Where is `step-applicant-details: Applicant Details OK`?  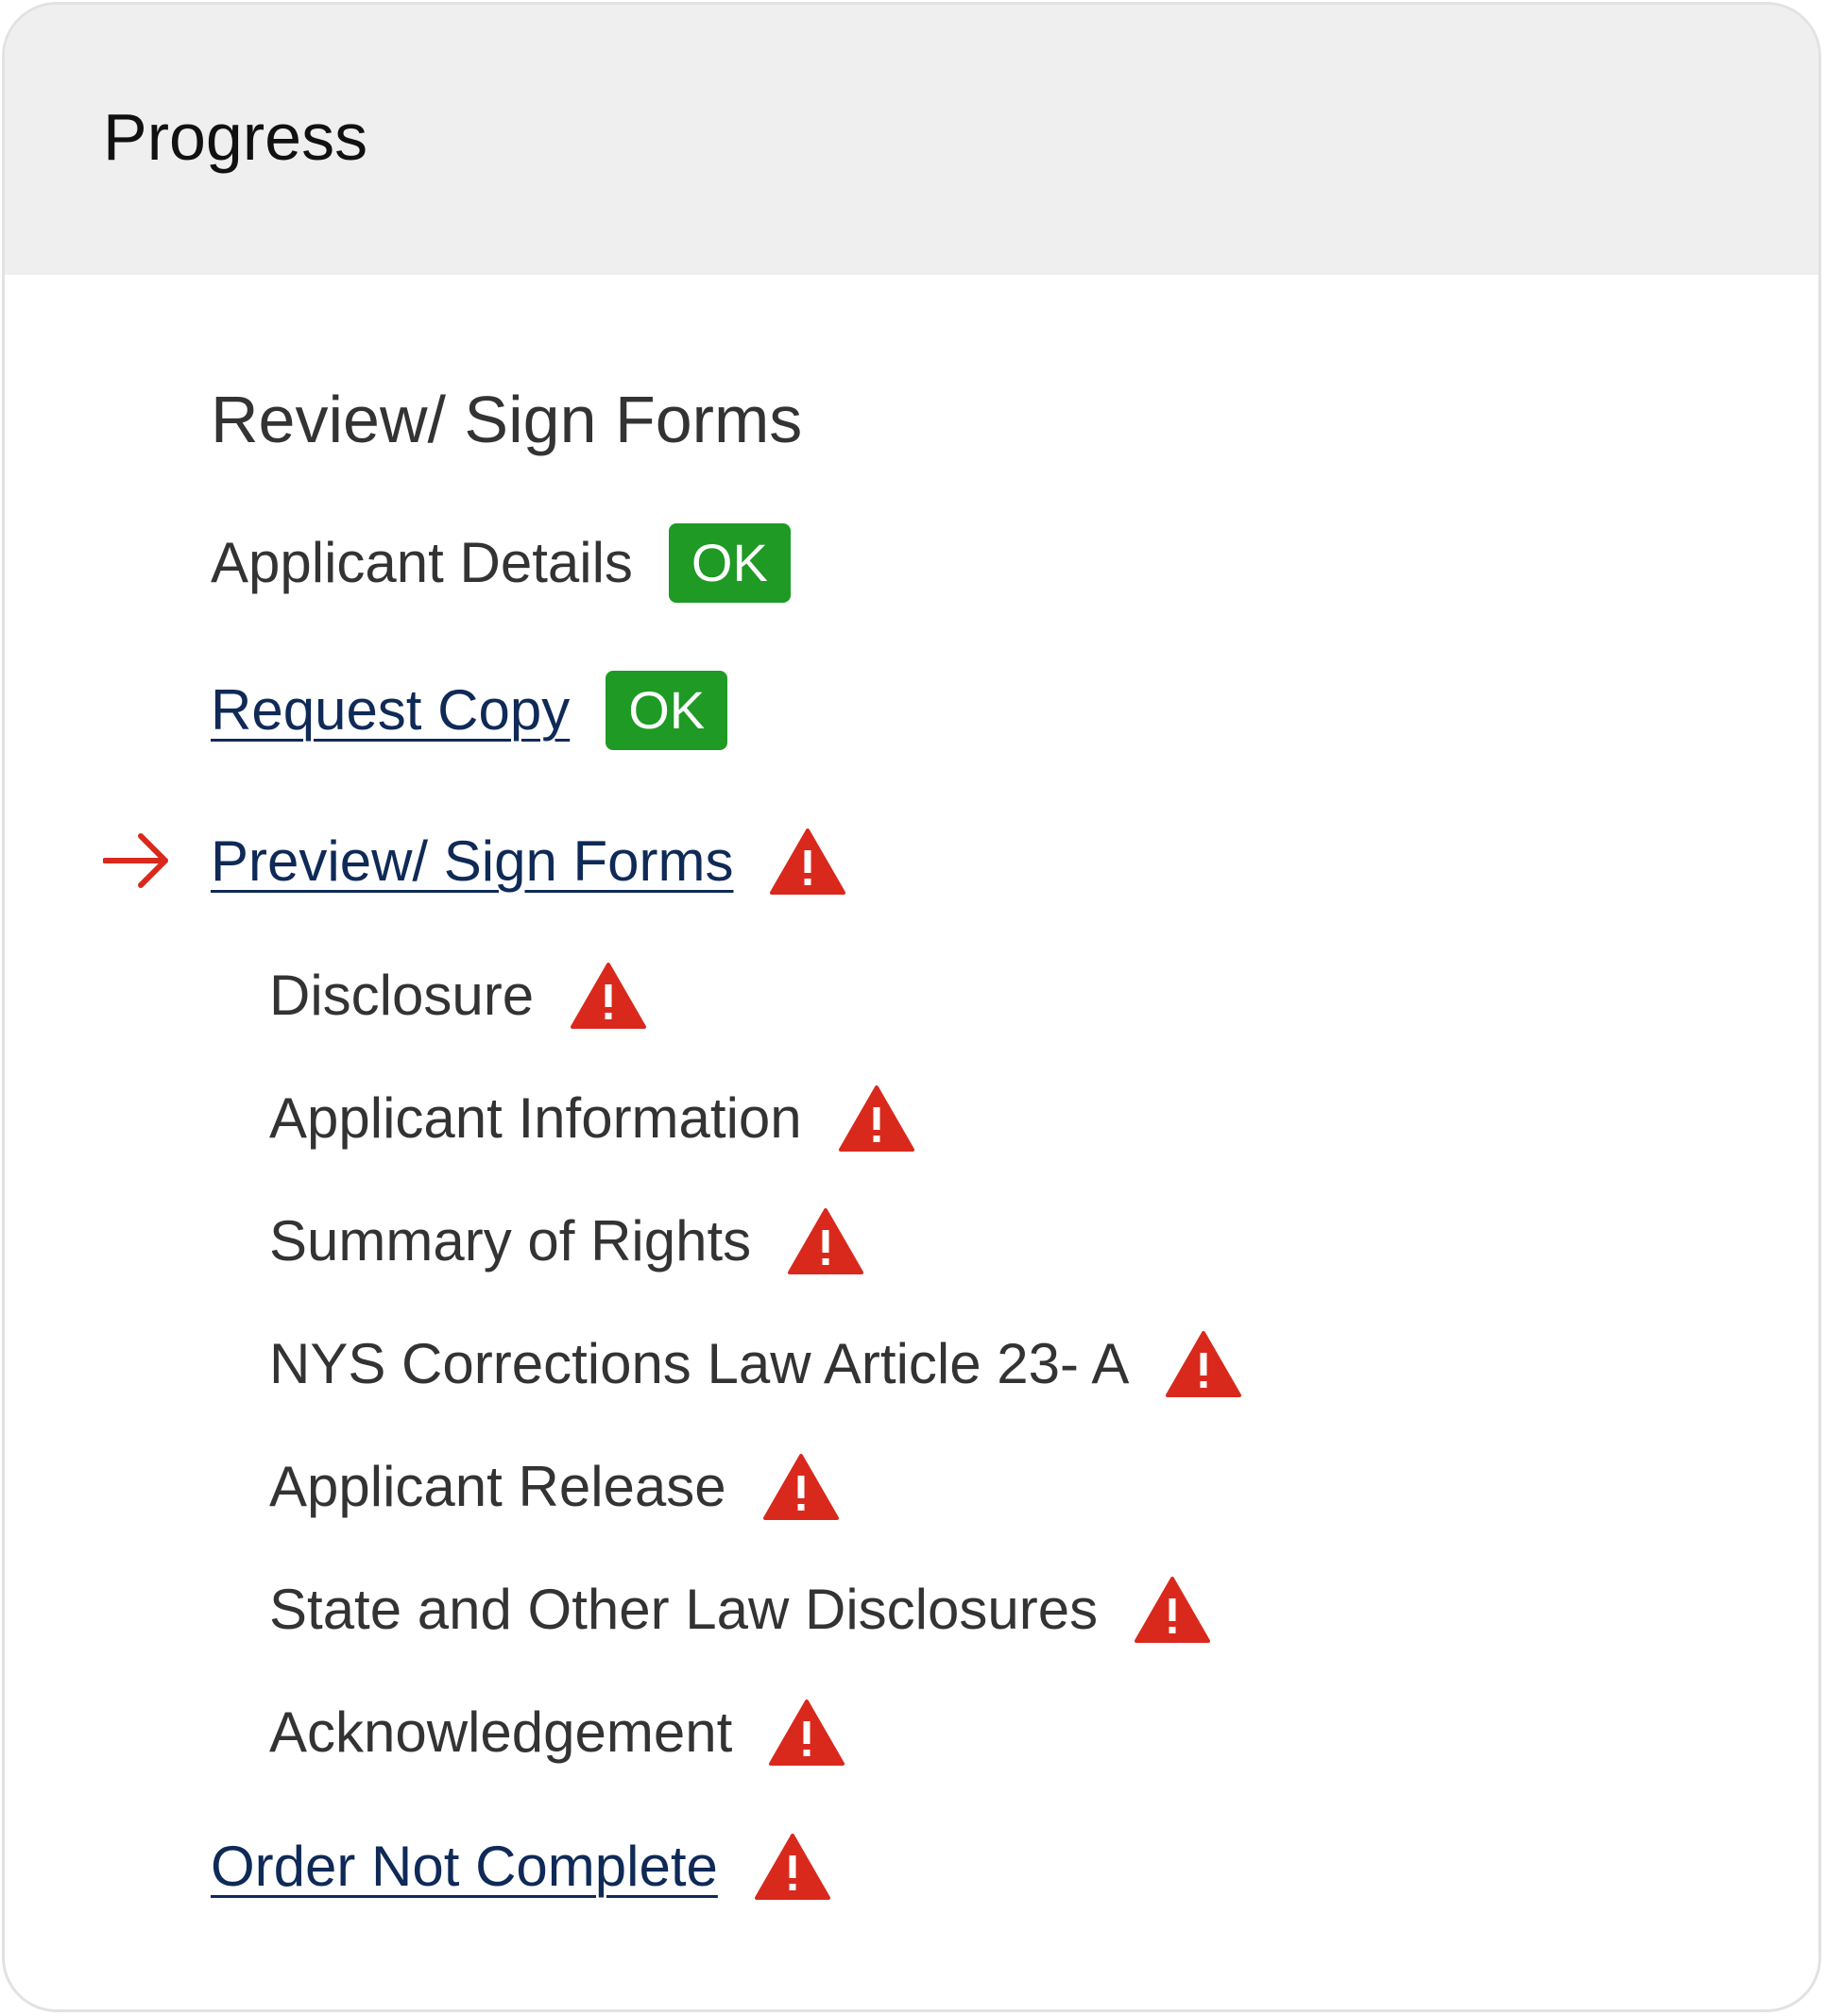
step-applicant-details: Applicant Details OK is located at coordinates (501, 563).